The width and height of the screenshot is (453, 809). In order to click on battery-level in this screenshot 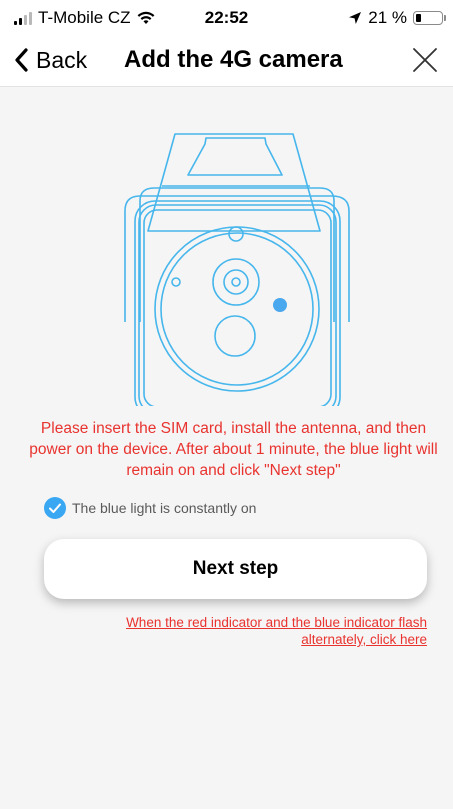, I will do `click(418, 18)`.